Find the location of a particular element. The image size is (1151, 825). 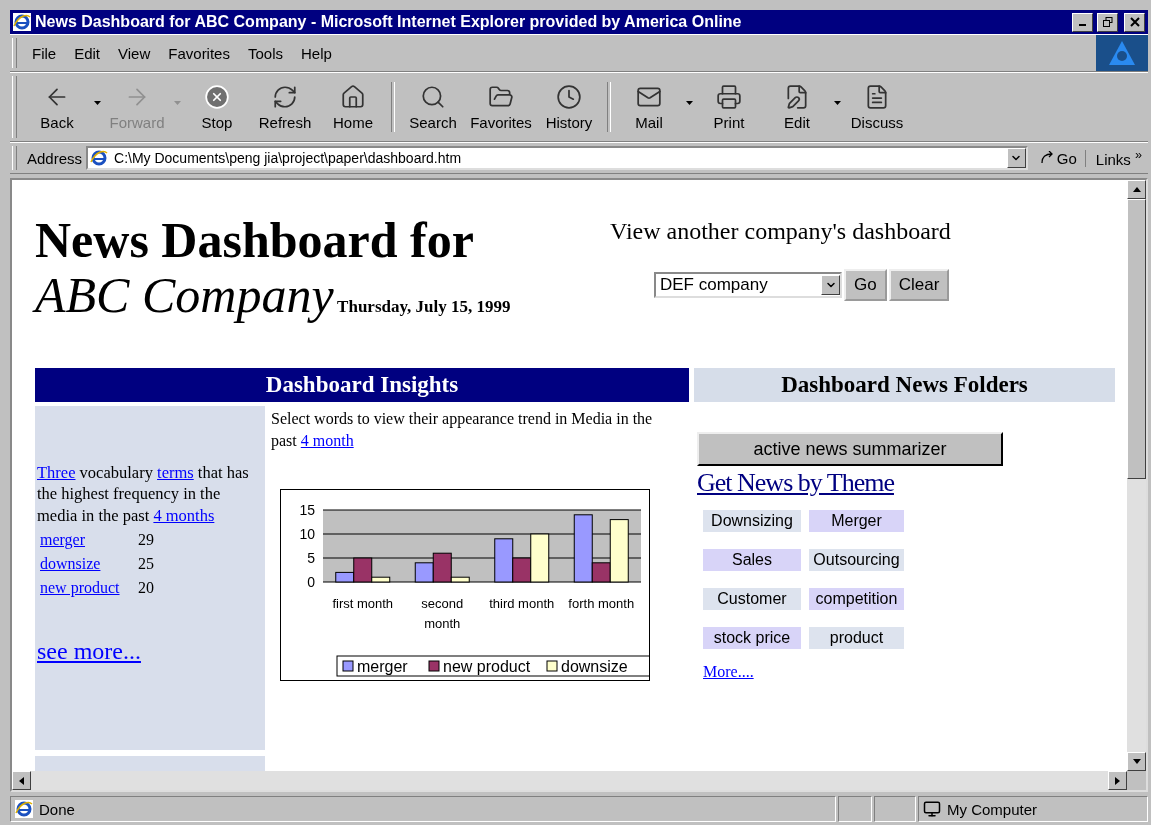

toolbar-button: Favorites is located at coordinates (501, 107).